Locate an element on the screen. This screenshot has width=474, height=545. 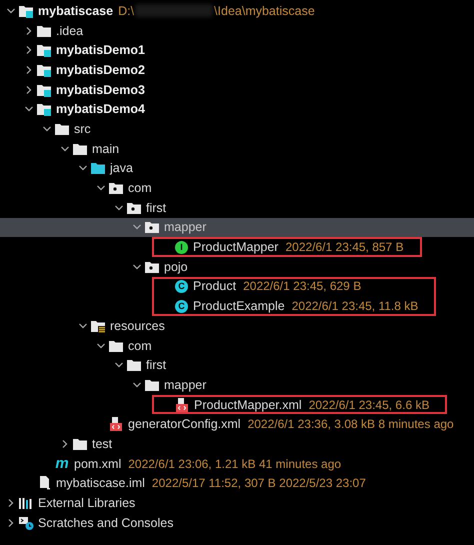
item-name: mybatisDemo4 is located at coordinates (100, 109).